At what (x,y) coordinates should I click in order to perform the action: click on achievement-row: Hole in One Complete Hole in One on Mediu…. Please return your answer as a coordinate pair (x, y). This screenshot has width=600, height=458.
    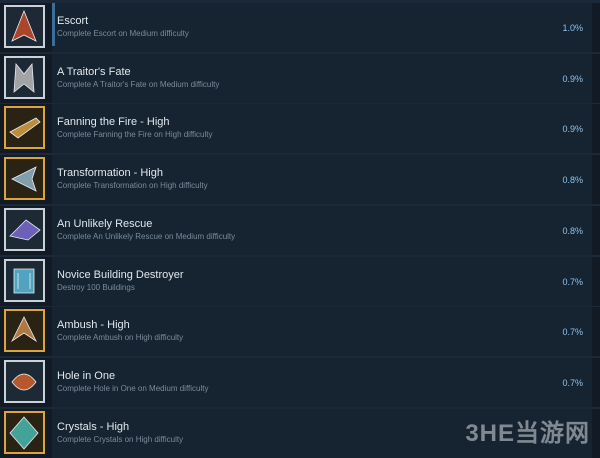
    Looking at the image, I should click on (300, 382).